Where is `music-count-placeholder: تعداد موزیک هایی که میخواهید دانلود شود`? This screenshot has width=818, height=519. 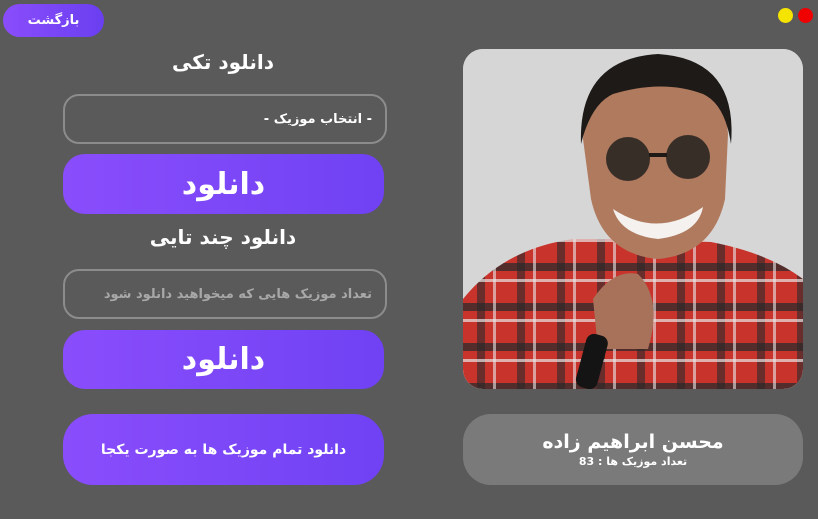
music-count-placeholder: تعداد موزیک هایی که میخواهید دانلود شود is located at coordinates (237, 294).